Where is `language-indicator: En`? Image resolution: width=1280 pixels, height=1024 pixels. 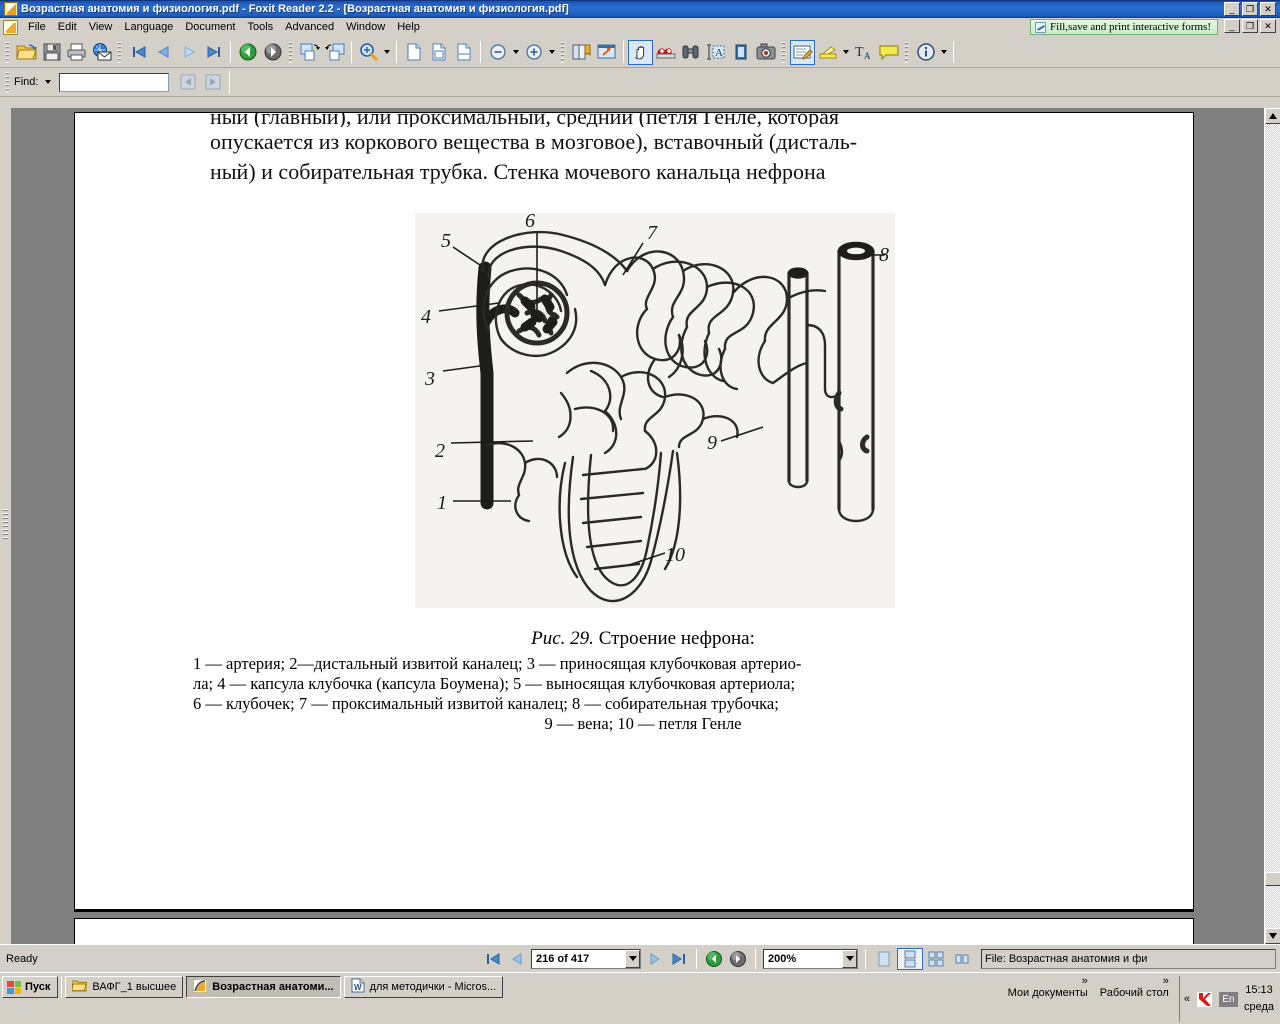 language-indicator: En is located at coordinates (1228, 999).